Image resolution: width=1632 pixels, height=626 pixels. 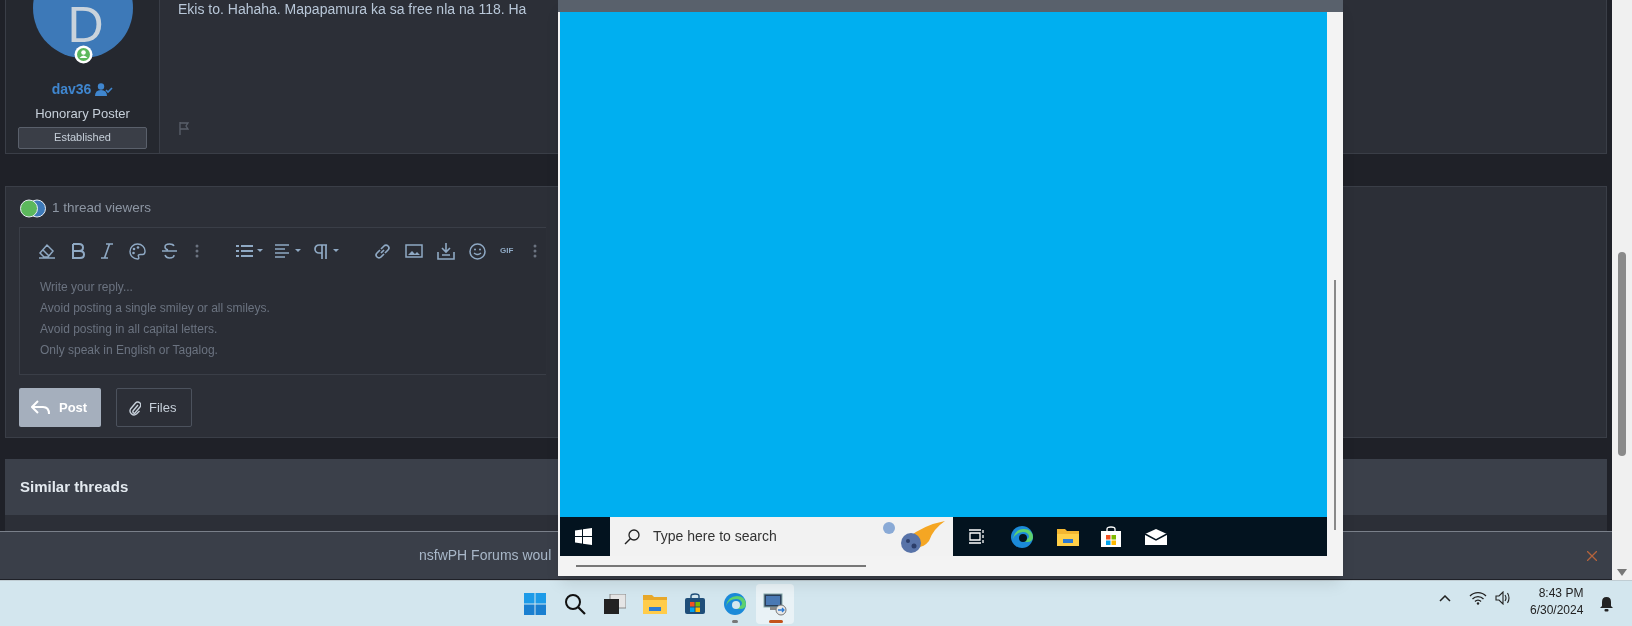 What do you see at coordinates (85, 25) in the screenshot?
I see `avatar-letter: D` at bounding box center [85, 25].